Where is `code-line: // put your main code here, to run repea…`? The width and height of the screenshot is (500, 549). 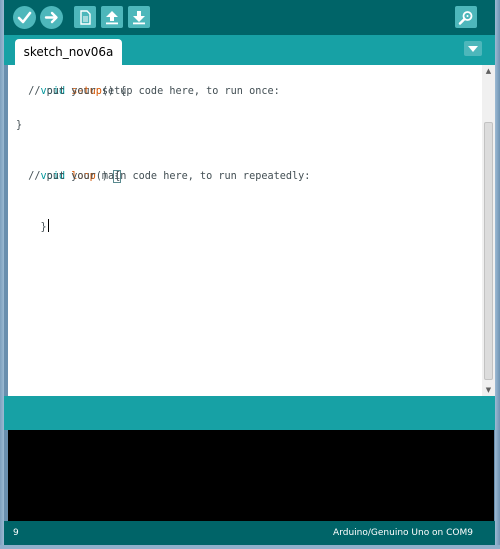
code-line: // put your main code here, to run repea… is located at coordinates (163, 176).